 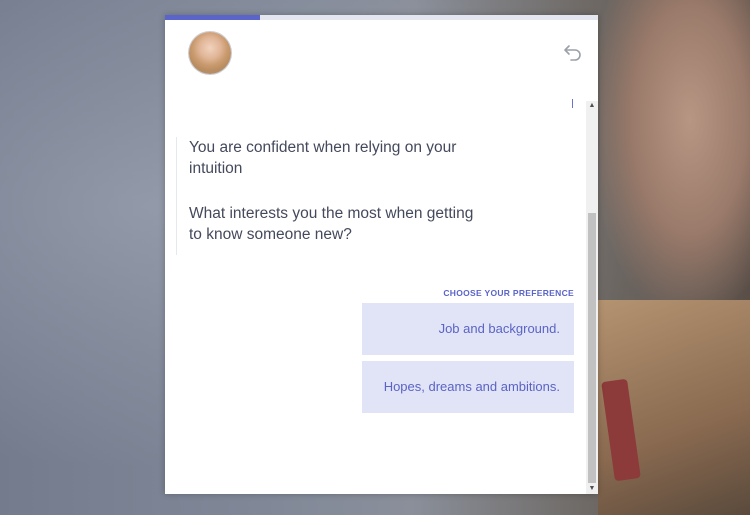 I want to click on undo-icon, so click(x=573, y=53).